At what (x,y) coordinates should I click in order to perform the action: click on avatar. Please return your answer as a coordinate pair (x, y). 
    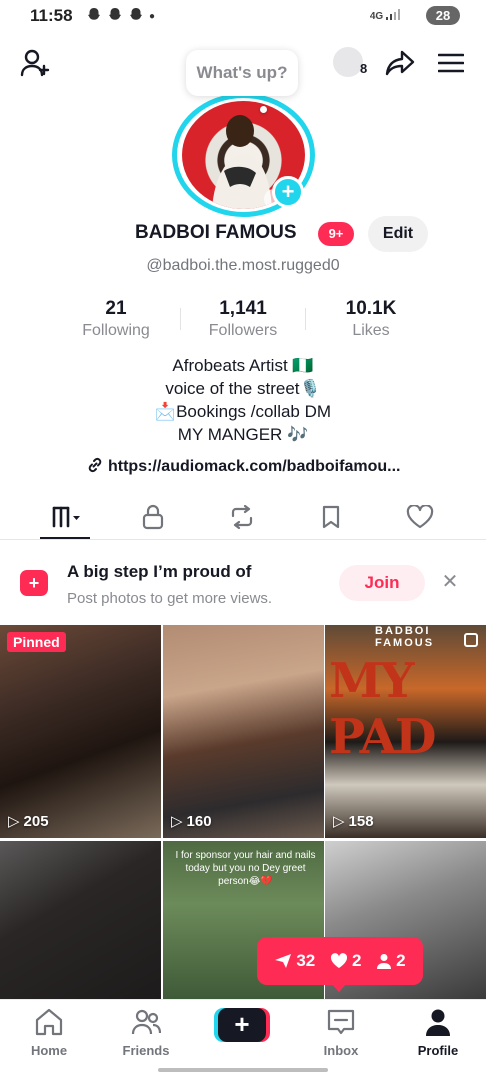
    Looking at the image, I should click on (348, 62).